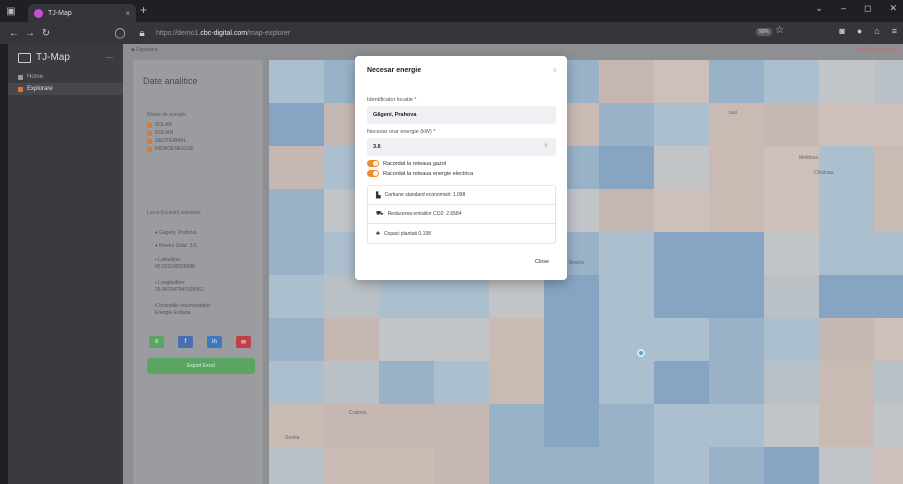  Describe the element at coordinates (764, 32) in the screenshot. I see `zoom-badge: 90%` at that location.